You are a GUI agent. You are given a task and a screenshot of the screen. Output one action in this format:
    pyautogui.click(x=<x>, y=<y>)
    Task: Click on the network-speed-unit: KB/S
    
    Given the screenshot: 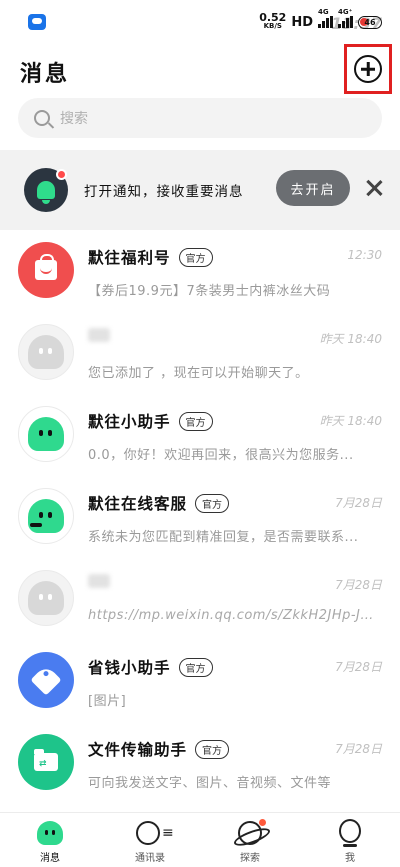 What is the action you would take?
    pyautogui.click(x=272, y=26)
    